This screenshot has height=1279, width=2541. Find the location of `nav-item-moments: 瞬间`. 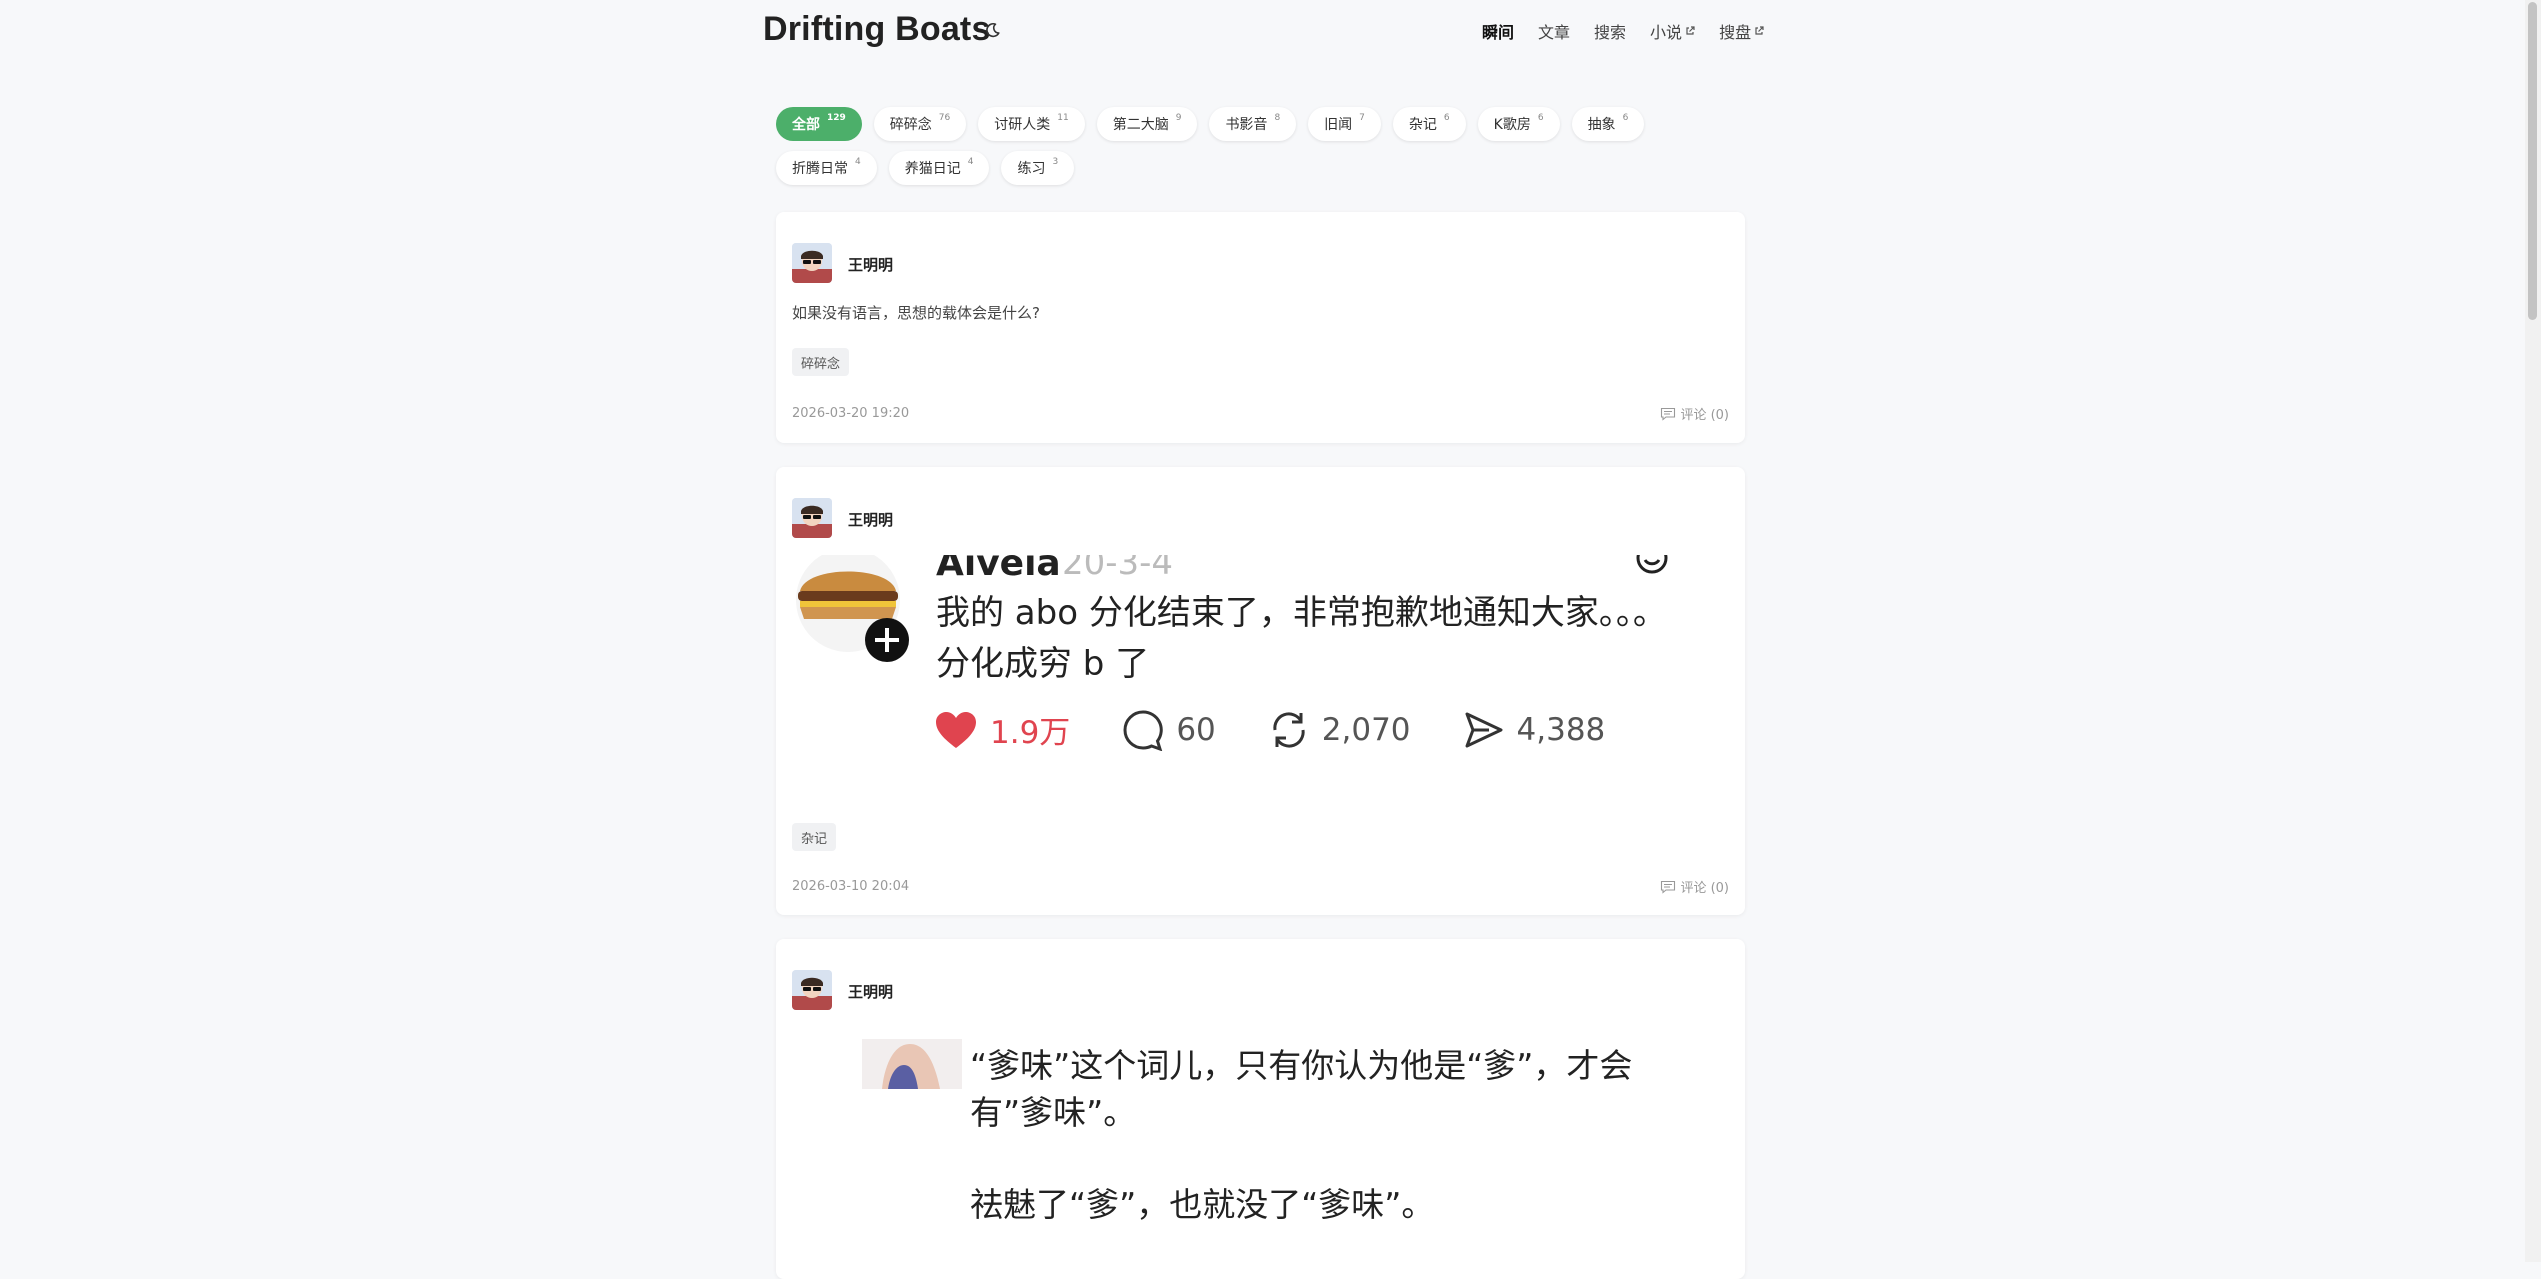

nav-item-moments: 瞬间 is located at coordinates (1498, 31).